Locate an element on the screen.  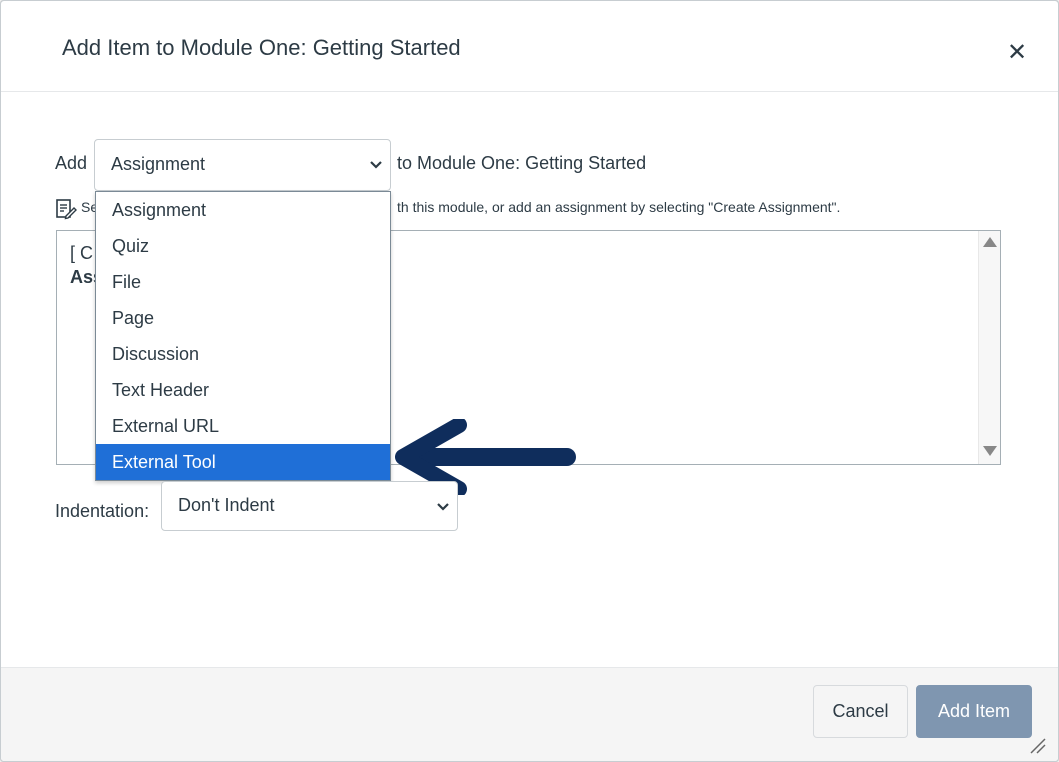
indentation-label: Indentation: is located at coordinates (102, 511).